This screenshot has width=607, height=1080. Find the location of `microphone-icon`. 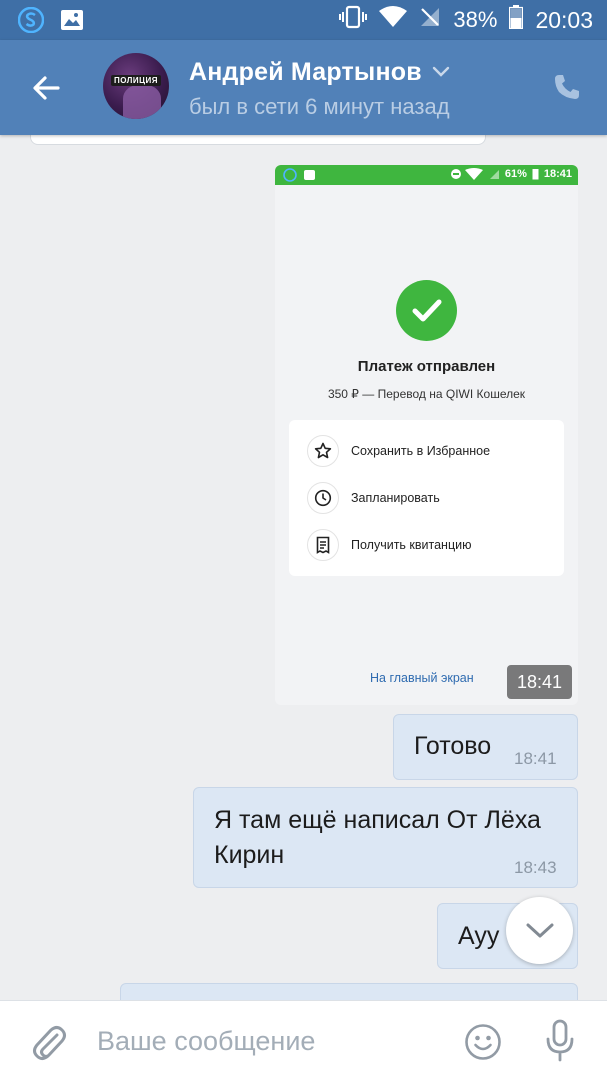

microphone-icon is located at coordinates (560, 1040).